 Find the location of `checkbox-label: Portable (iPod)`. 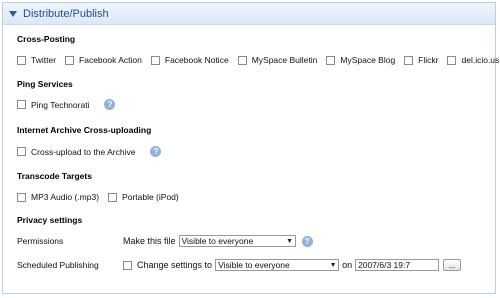

checkbox-label: Portable (iPod) is located at coordinates (150, 197).